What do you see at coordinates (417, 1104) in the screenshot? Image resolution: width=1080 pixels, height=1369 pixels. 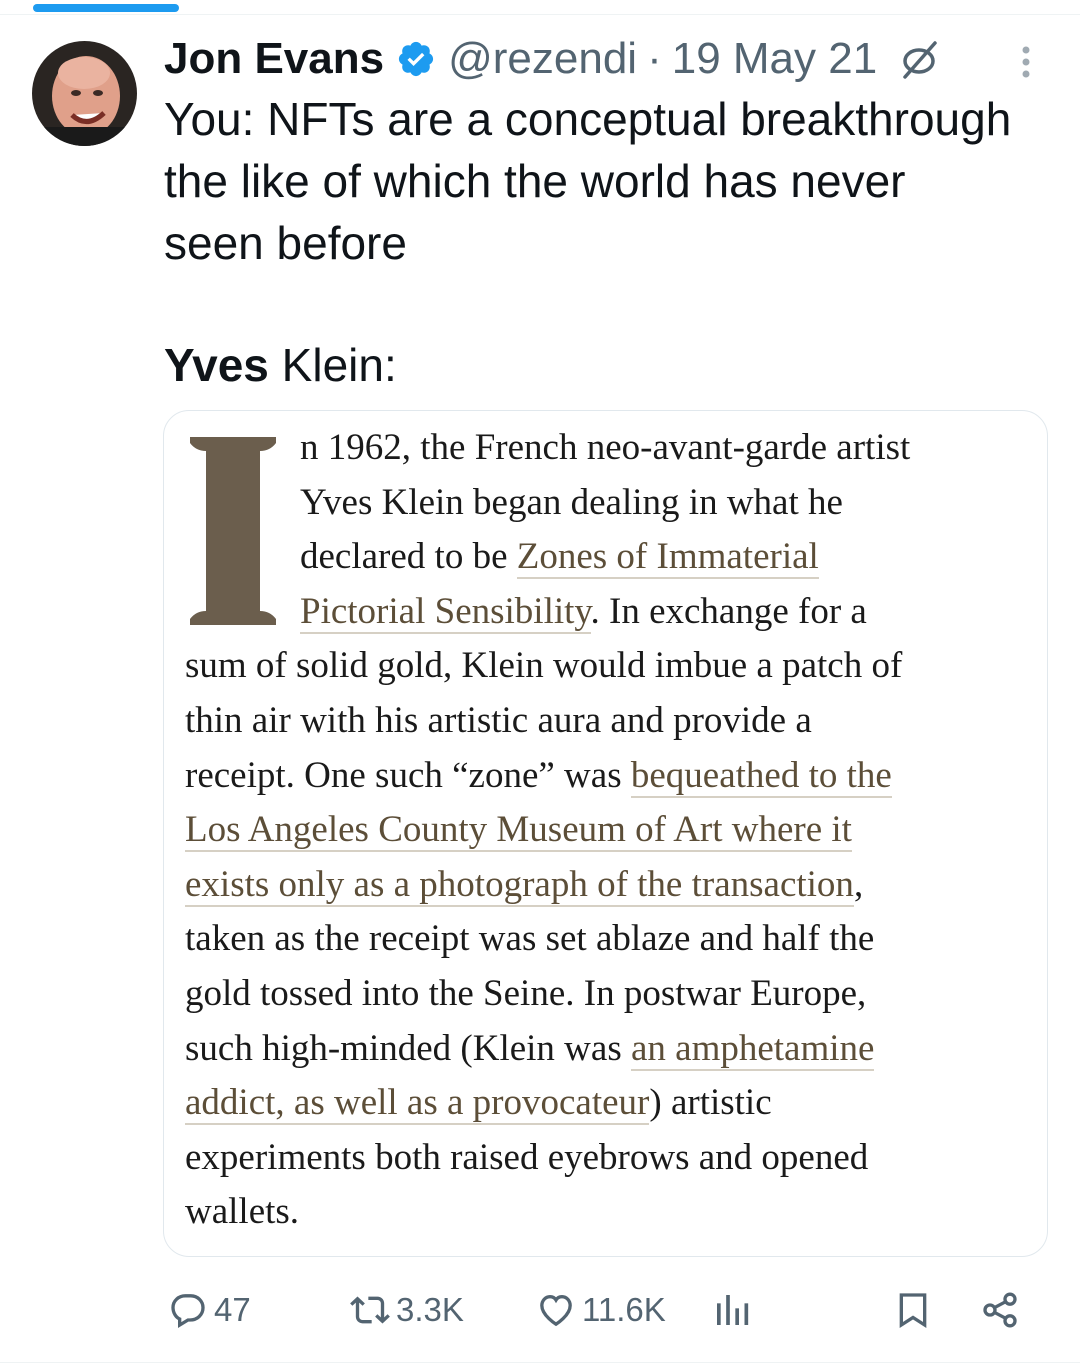 I see `article-link: addict, as well as a provocateur` at bounding box center [417, 1104].